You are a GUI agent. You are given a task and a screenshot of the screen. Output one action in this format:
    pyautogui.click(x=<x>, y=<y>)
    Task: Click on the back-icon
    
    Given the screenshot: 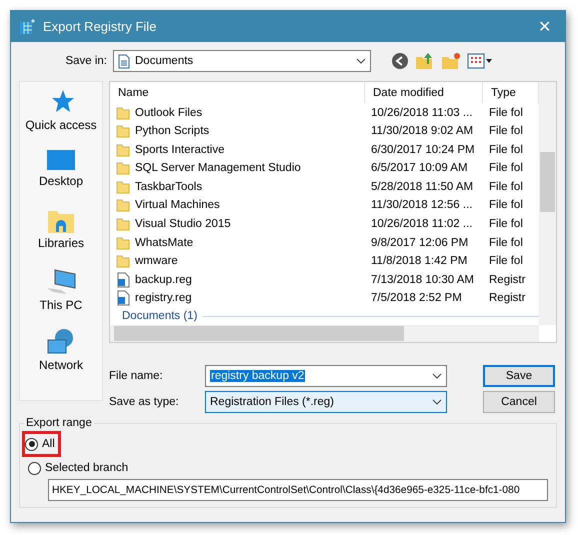 What is the action you would take?
    pyautogui.click(x=400, y=61)
    